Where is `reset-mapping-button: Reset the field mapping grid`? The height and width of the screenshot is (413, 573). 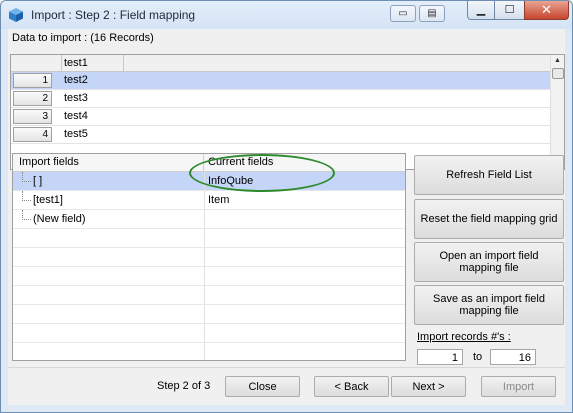
reset-mapping-button: Reset the field mapping grid is located at coordinates (489, 219).